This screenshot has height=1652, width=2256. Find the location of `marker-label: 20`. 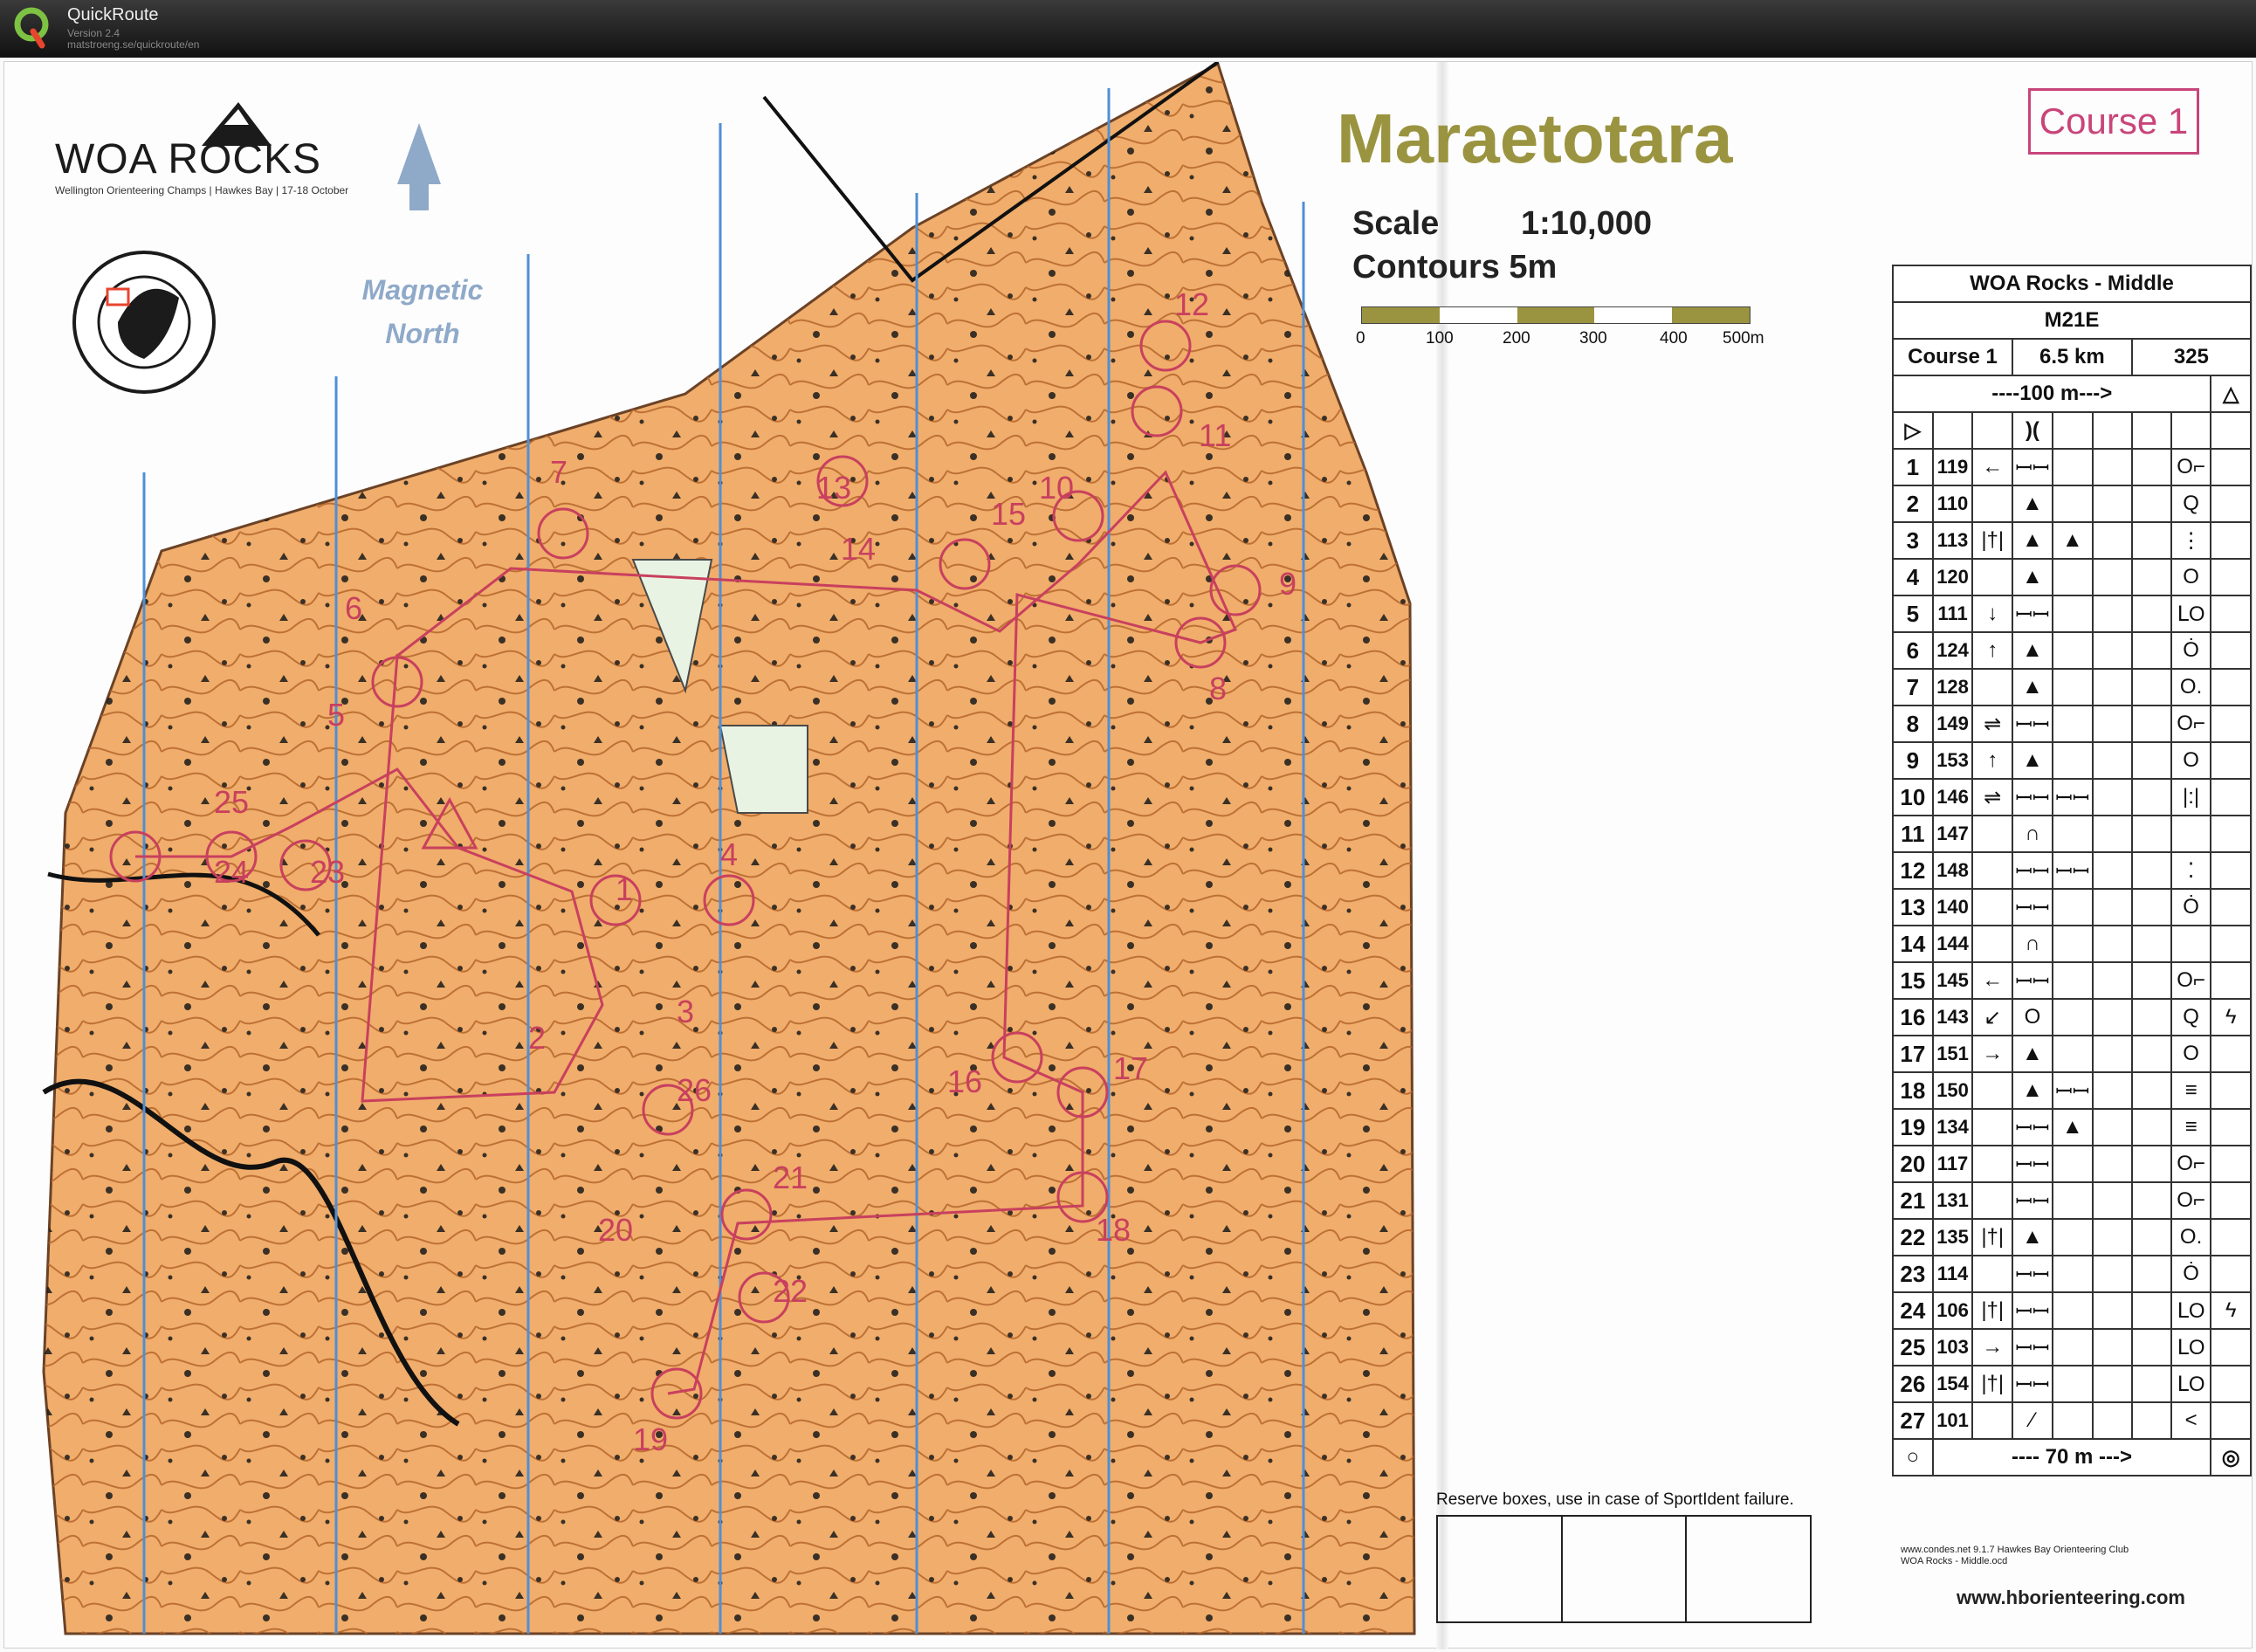

marker-label: 20 is located at coordinates (615, 1230).